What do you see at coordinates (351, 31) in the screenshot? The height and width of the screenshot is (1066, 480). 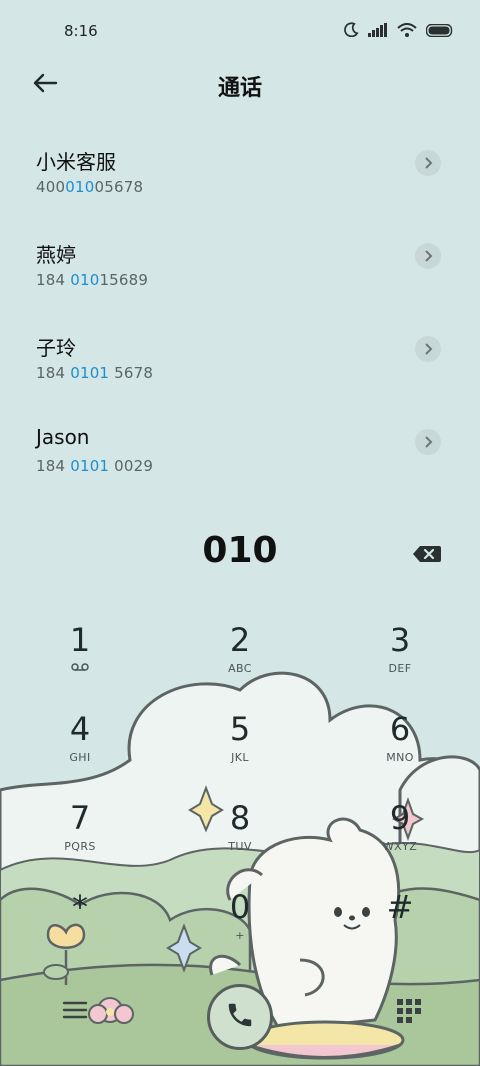 I see `moon-icon` at bounding box center [351, 31].